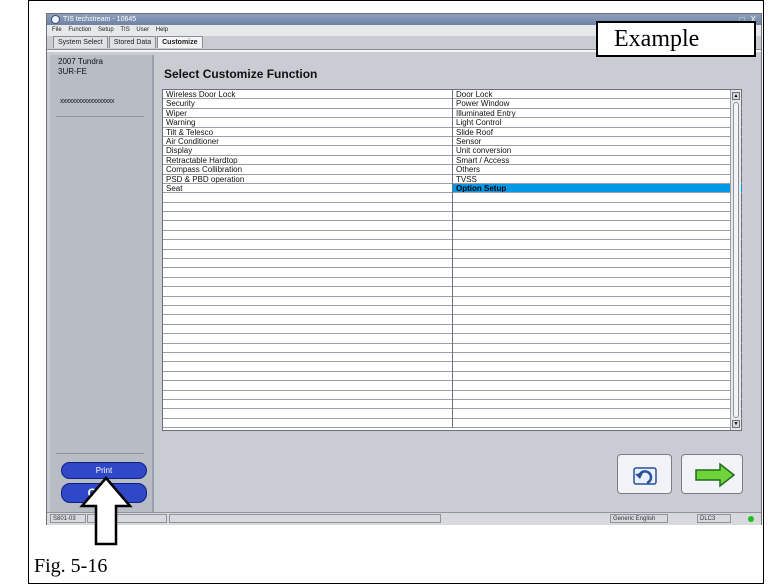  Describe the element at coordinates (72, 71) in the screenshot. I see `vehicle-engine: 3UR-FE` at that location.